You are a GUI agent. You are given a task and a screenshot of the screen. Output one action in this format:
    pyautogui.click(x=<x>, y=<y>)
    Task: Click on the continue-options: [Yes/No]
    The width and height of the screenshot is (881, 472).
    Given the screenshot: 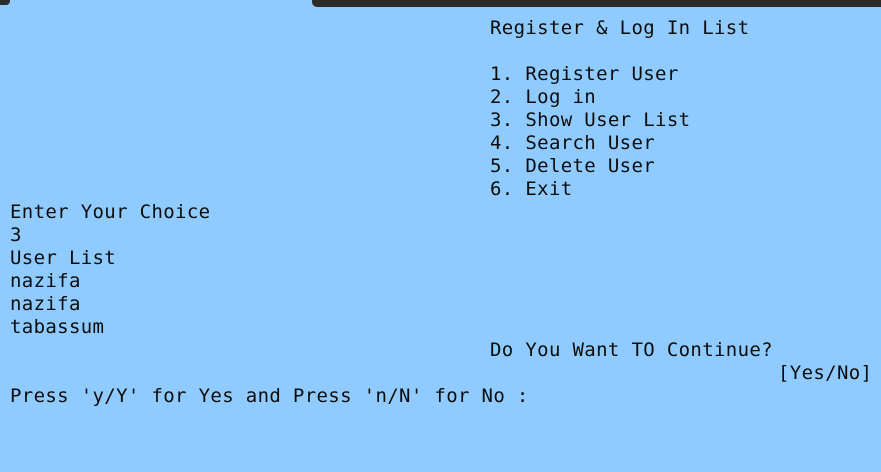 What is the action you would take?
    pyautogui.click(x=825, y=373)
    